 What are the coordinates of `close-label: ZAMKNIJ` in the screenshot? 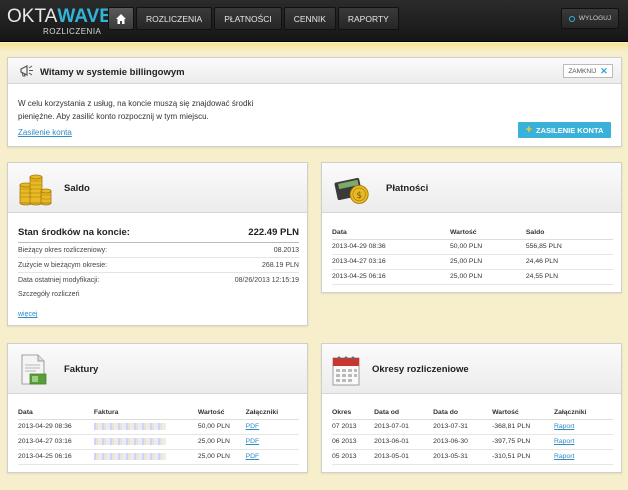 It's located at (582, 71).